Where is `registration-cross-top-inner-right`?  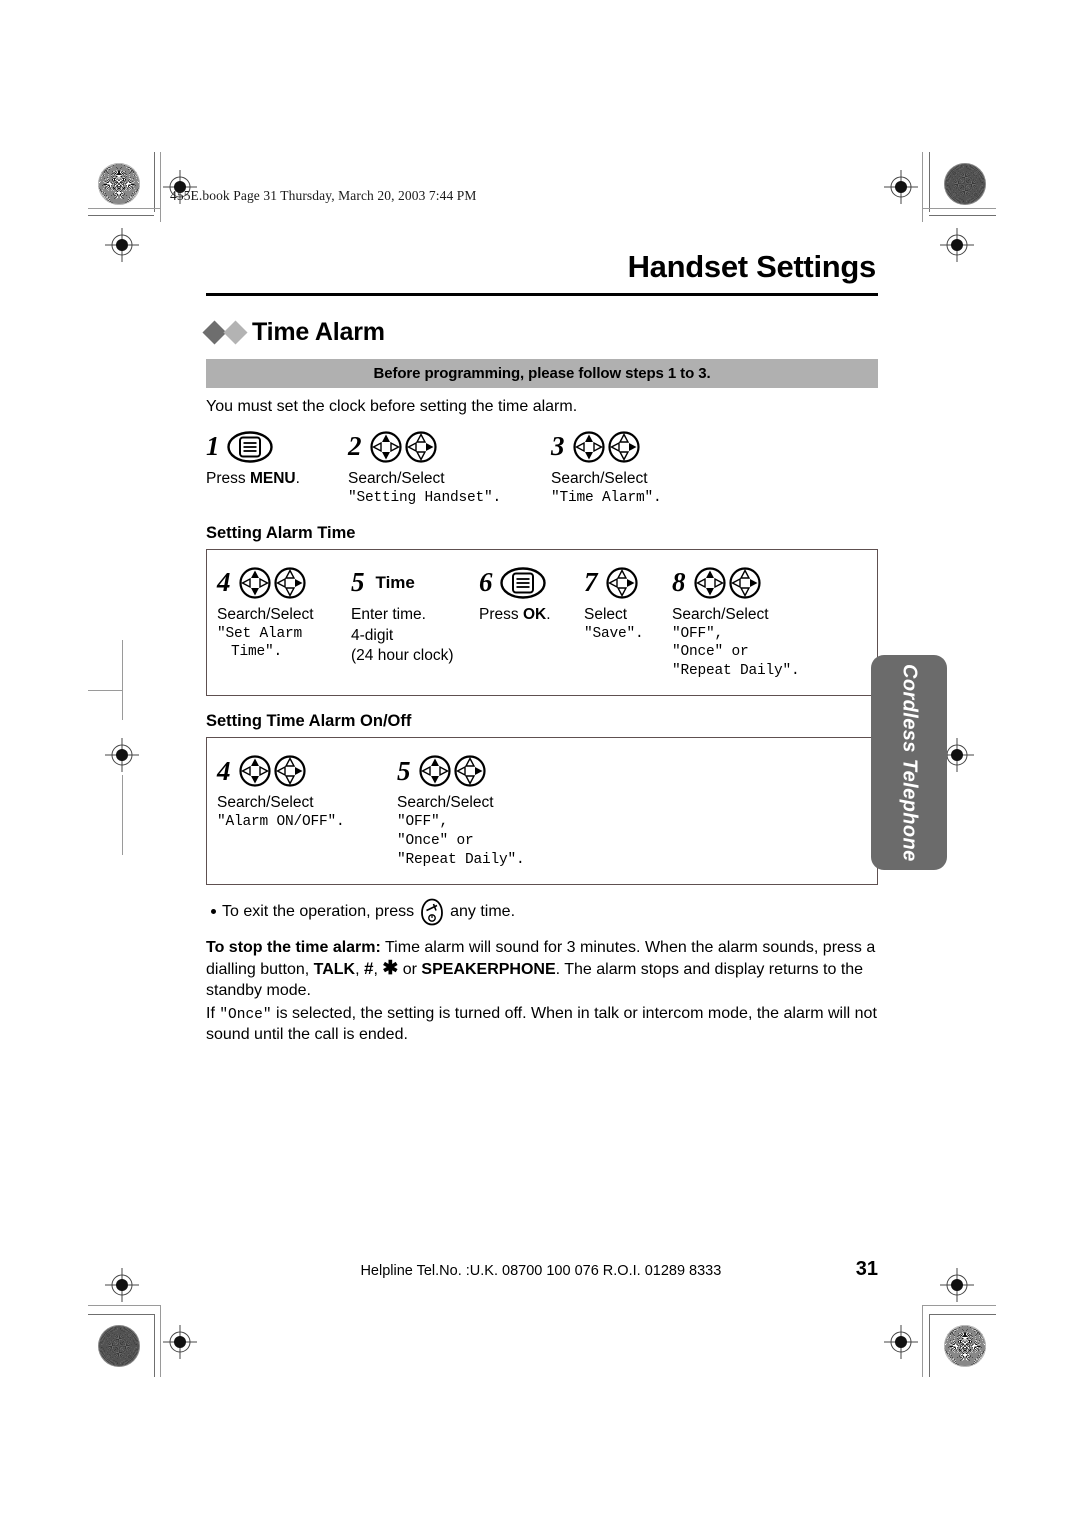 registration-cross-top-inner-right is located at coordinates (901, 187).